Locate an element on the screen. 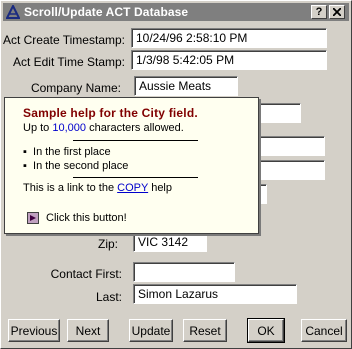 This screenshot has height=349, width=352. help-button: ? is located at coordinates (319, 12).